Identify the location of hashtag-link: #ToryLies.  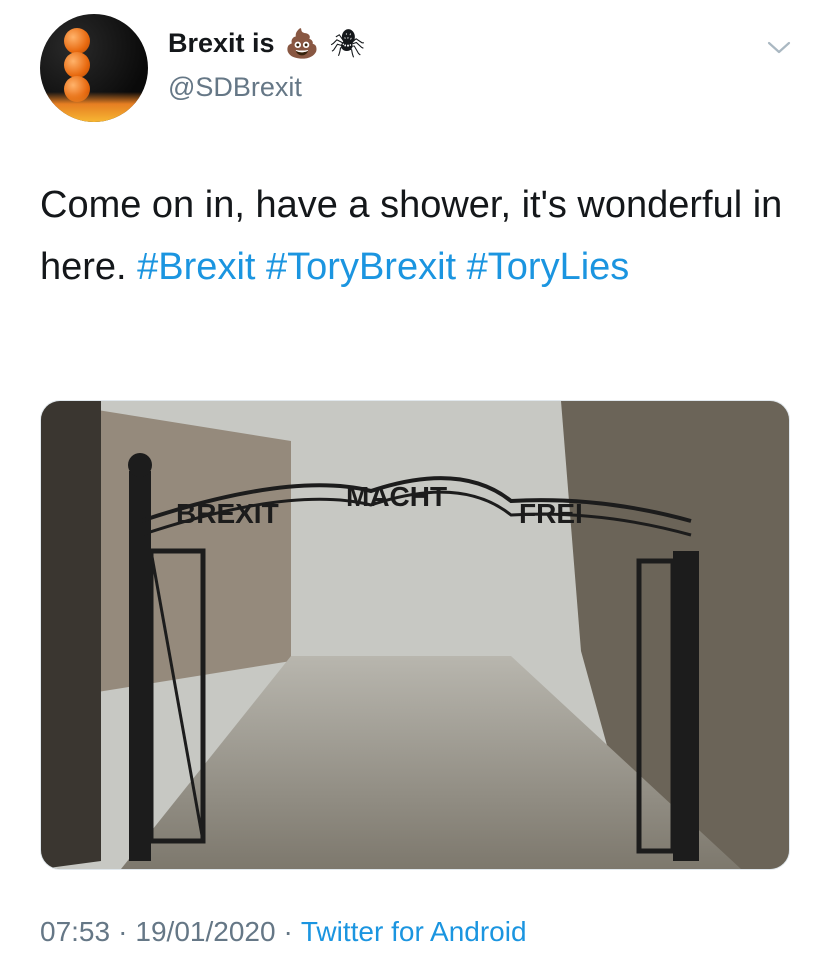
(548, 267).